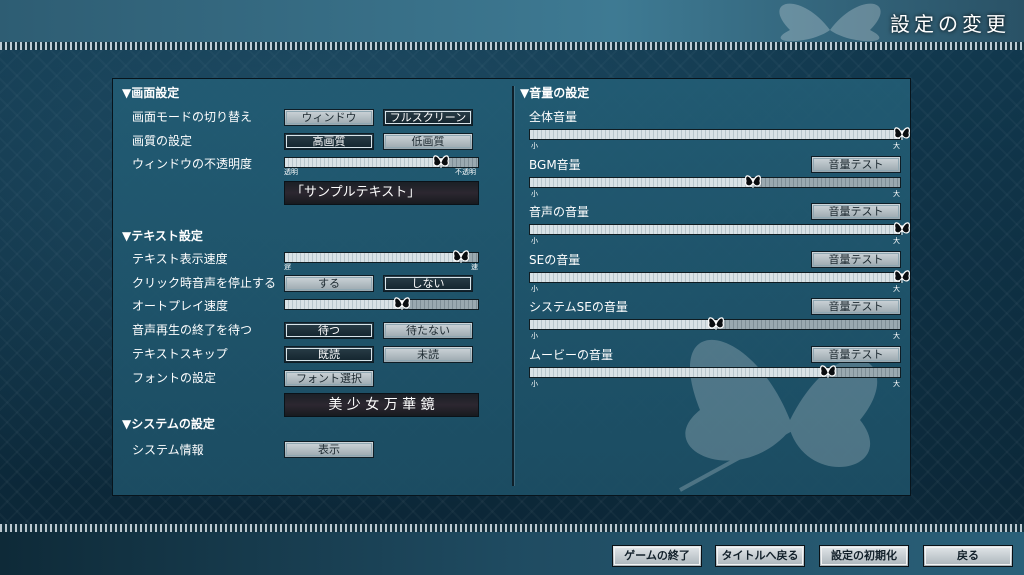  I want to click on auto-play-speed-slider, so click(381, 304).